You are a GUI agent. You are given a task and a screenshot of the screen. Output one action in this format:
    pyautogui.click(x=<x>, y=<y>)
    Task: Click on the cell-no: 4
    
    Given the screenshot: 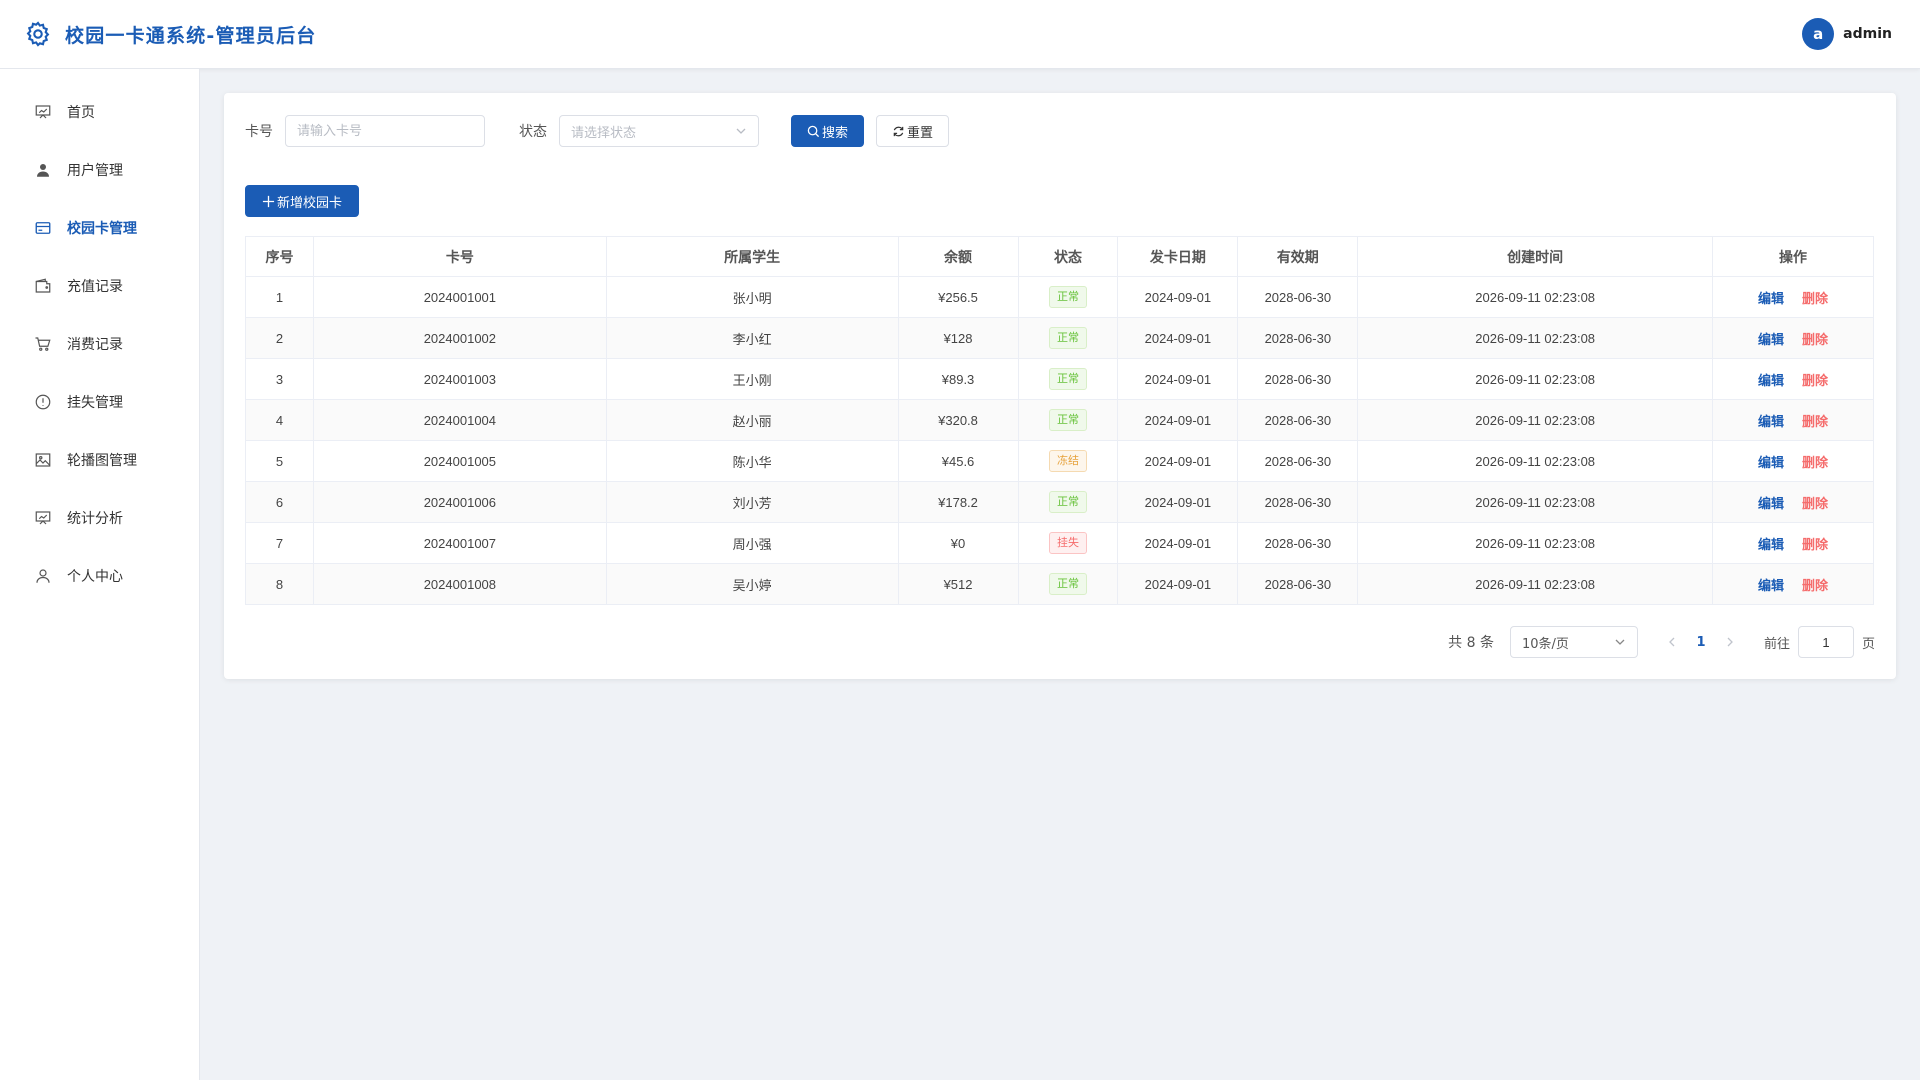 What is the action you would take?
    pyautogui.click(x=279, y=420)
    